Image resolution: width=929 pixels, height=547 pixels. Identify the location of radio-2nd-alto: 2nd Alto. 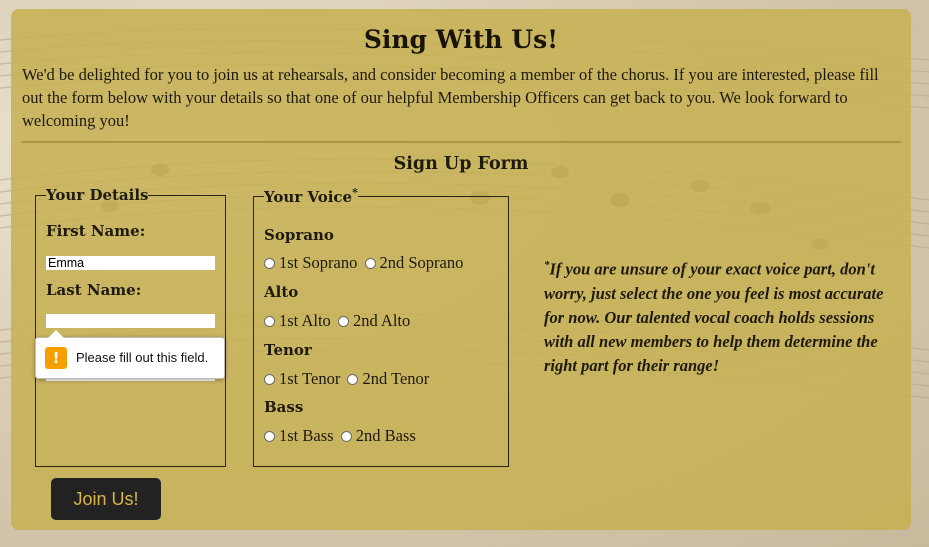
(374, 321).